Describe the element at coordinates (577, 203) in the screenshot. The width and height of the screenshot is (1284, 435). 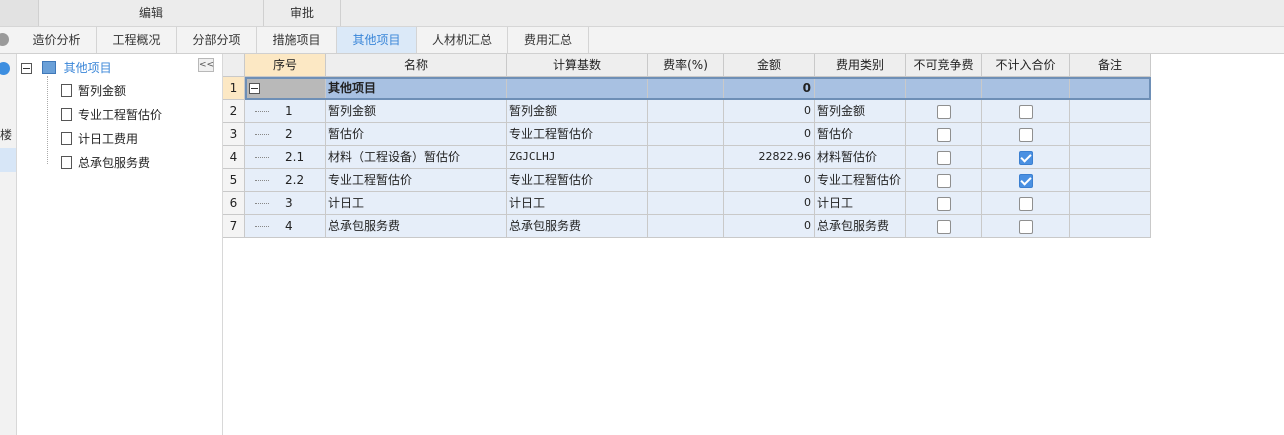
I see `cell-base: 计日工` at that location.